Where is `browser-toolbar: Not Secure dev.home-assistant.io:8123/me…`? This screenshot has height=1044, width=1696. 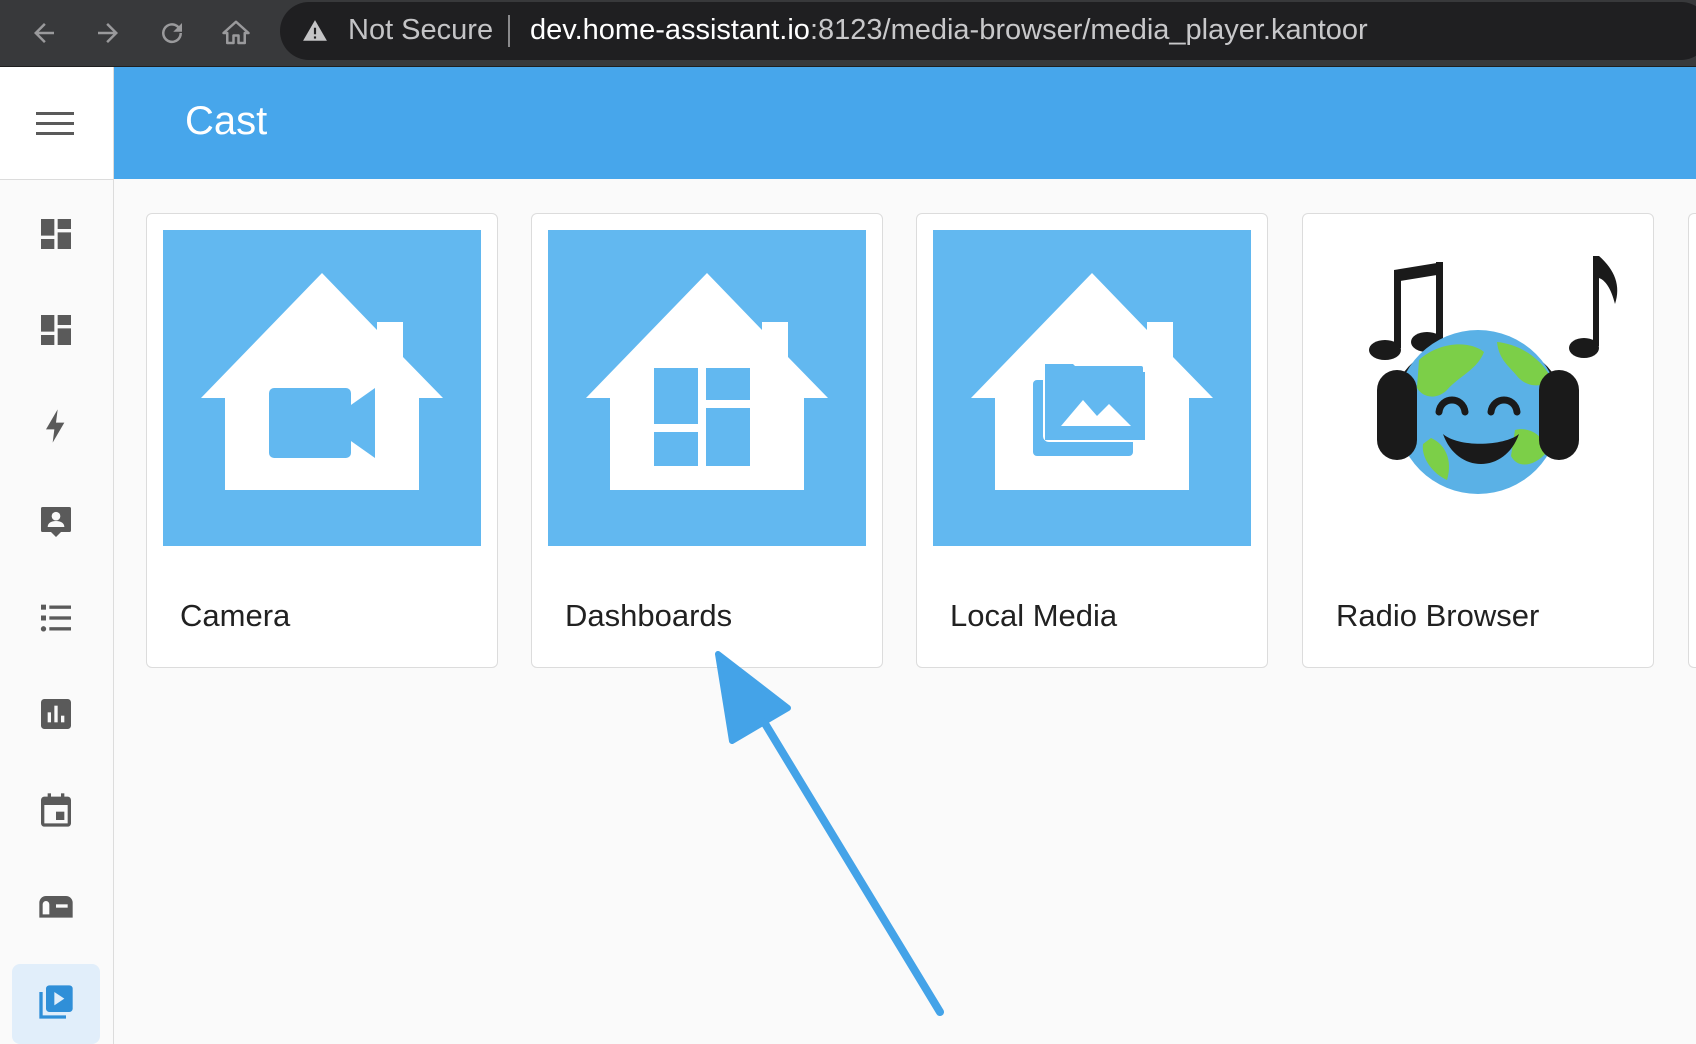
browser-toolbar: Not Secure dev.home-assistant.io:8123/me… is located at coordinates (848, 33).